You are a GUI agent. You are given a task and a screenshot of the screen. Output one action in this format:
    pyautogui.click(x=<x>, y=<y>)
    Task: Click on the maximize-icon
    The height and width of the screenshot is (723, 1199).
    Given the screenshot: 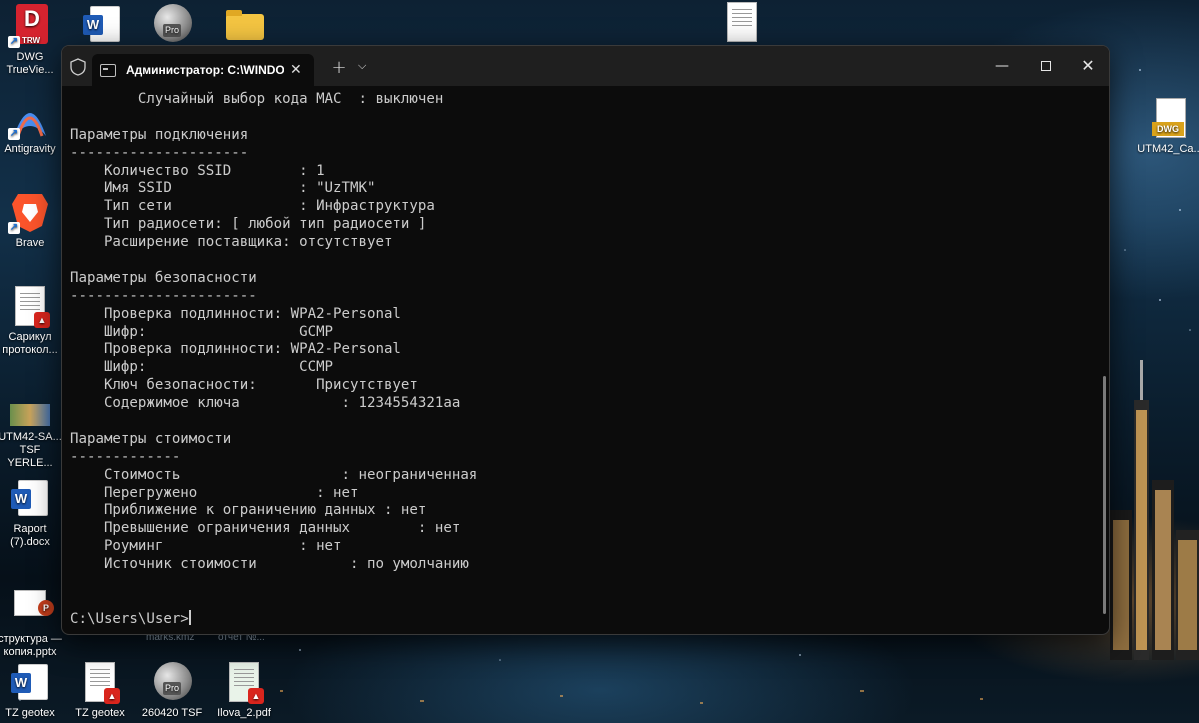 What is the action you would take?
    pyautogui.click(x=1046, y=66)
    